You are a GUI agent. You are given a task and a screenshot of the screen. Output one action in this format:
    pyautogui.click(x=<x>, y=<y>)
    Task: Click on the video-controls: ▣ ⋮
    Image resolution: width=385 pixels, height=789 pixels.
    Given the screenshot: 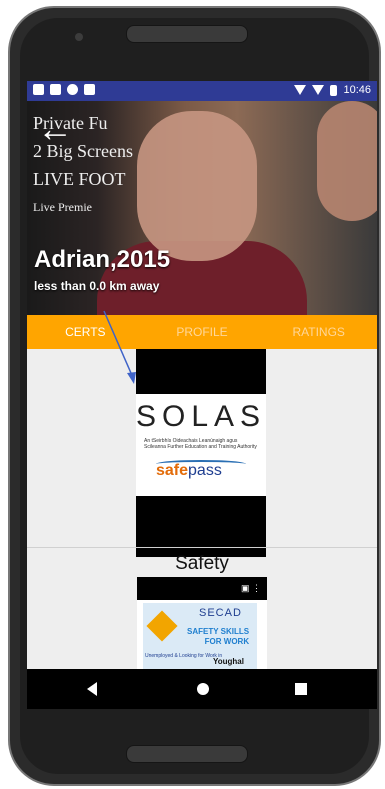 What is the action you would take?
    pyautogui.click(x=251, y=588)
    